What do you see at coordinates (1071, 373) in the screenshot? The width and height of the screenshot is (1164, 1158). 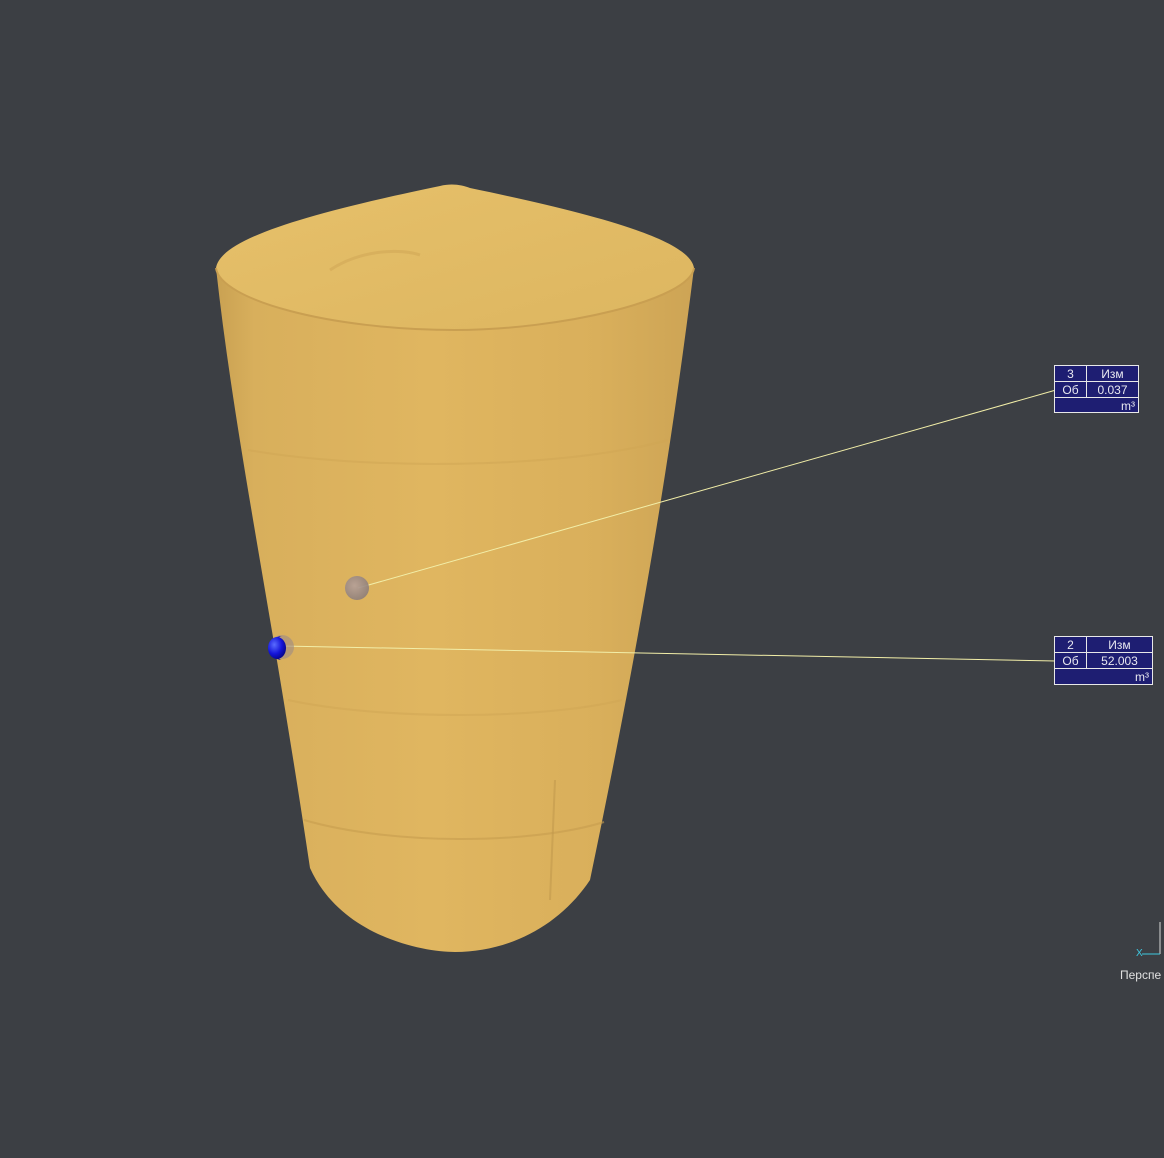 I see `measurement-id: 3` at bounding box center [1071, 373].